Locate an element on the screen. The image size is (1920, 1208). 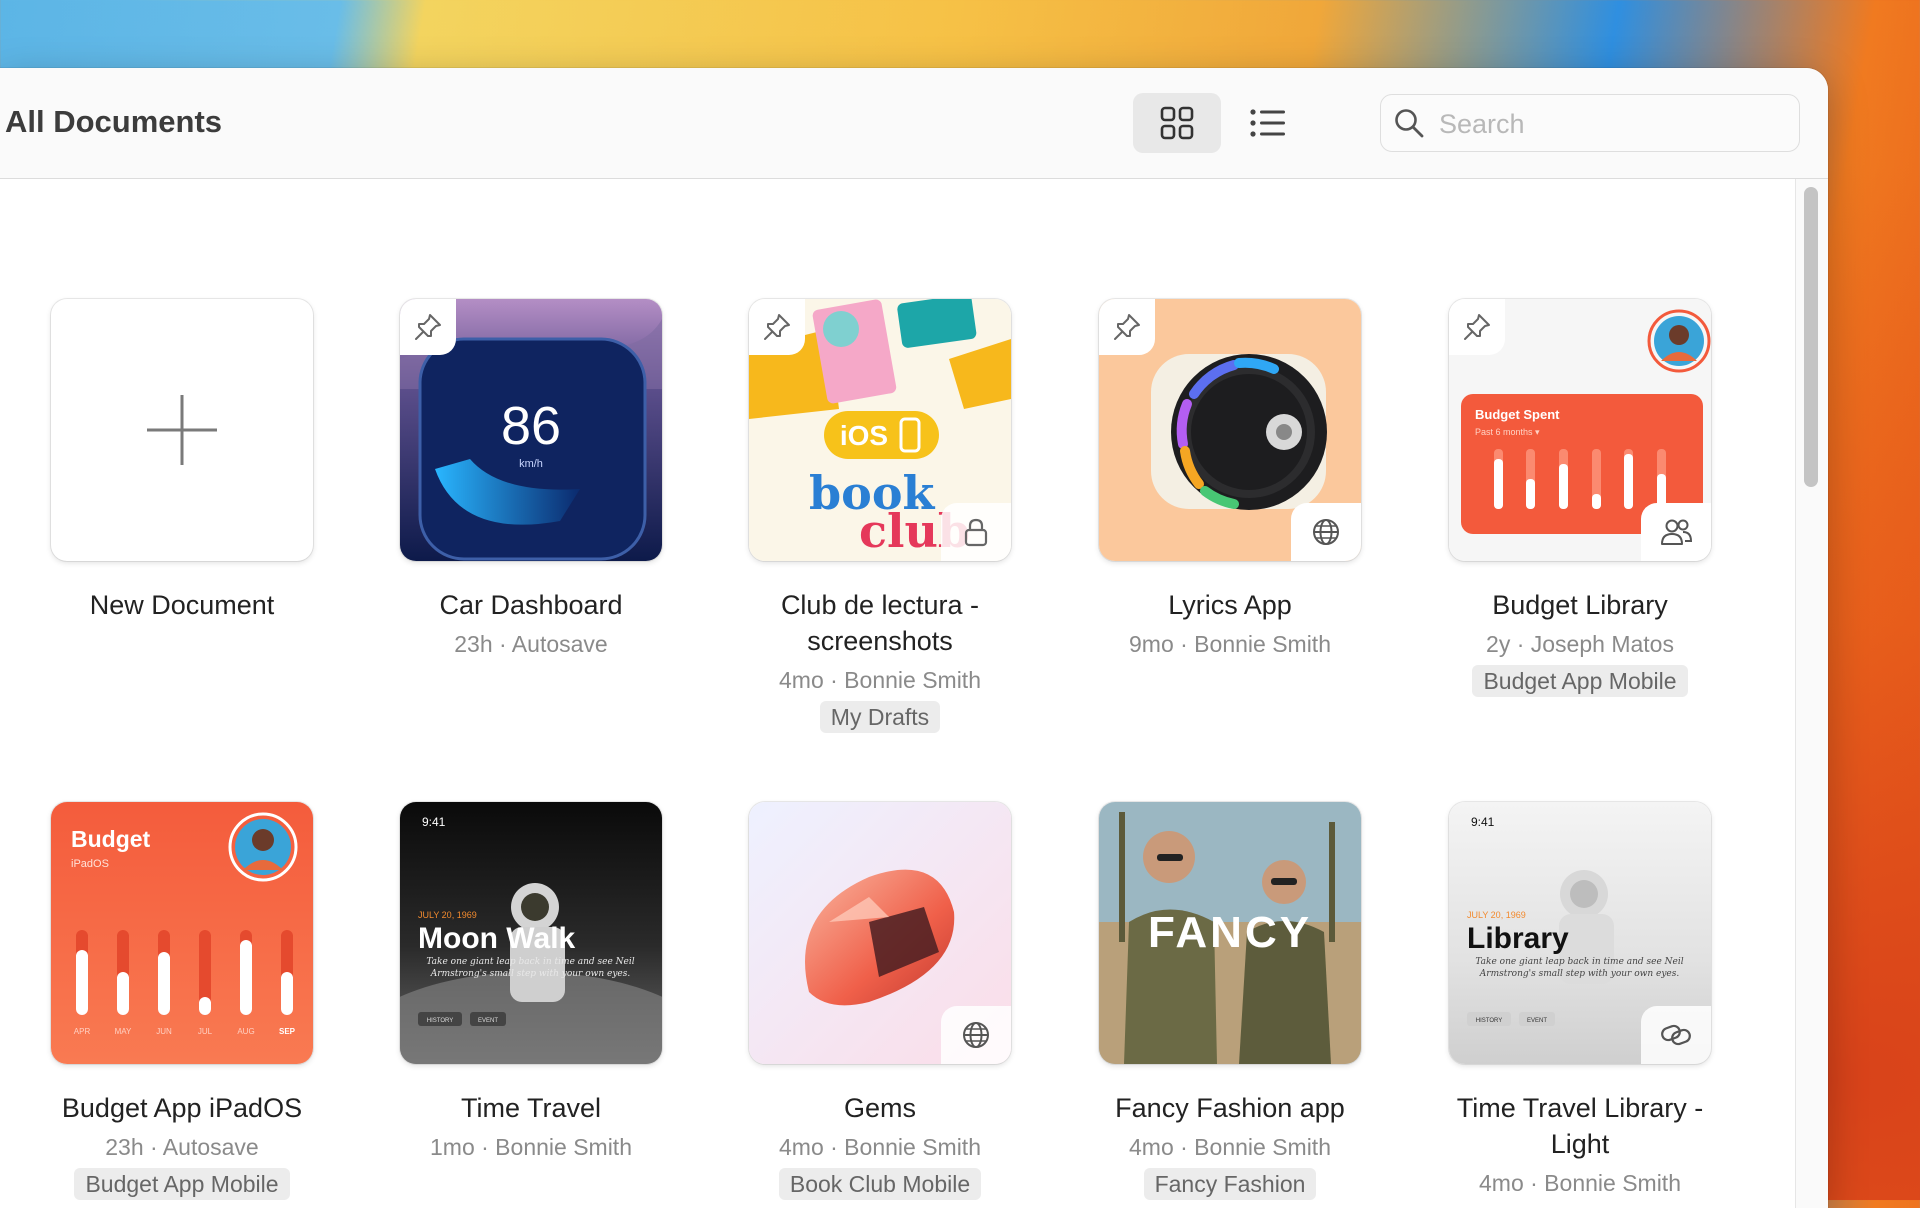
month-label: MAY is located at coordinates (123, 1031).